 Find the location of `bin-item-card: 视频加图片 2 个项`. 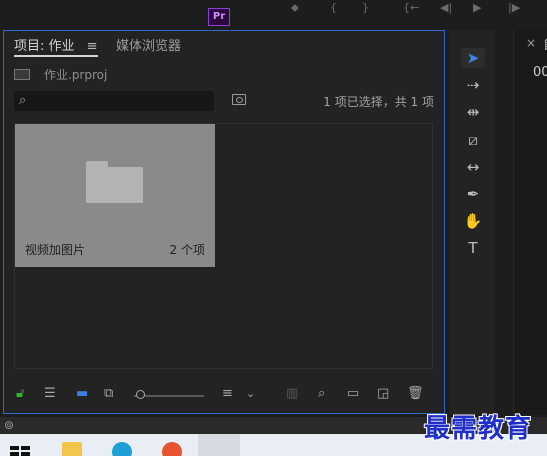

bin-item-card: 视频加图片 2 个项 is located at coordinates (115, 195).